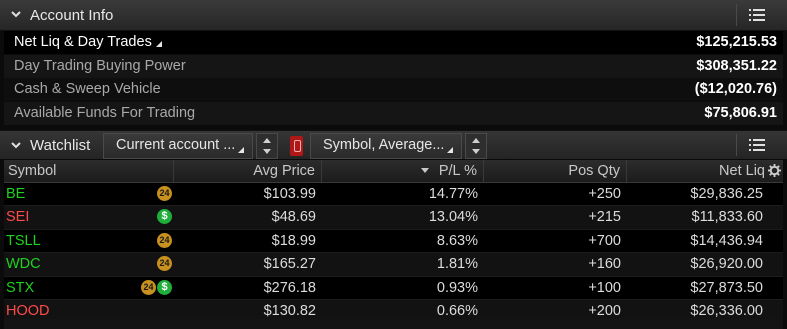 The width and height of the screenshot is (787, 329). I want to click on table-row: SEI $ $48.69 13.04% +215 $11,833.60, so click(393, 218).